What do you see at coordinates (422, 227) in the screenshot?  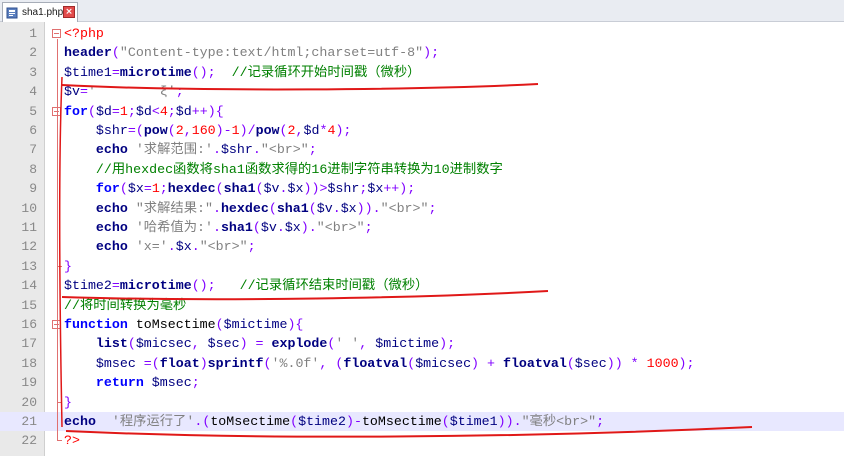 I see `code-line: 11 echo '哈希值为:'.sha1($v.$x)."<br>";` at bounding box center [422, 227].